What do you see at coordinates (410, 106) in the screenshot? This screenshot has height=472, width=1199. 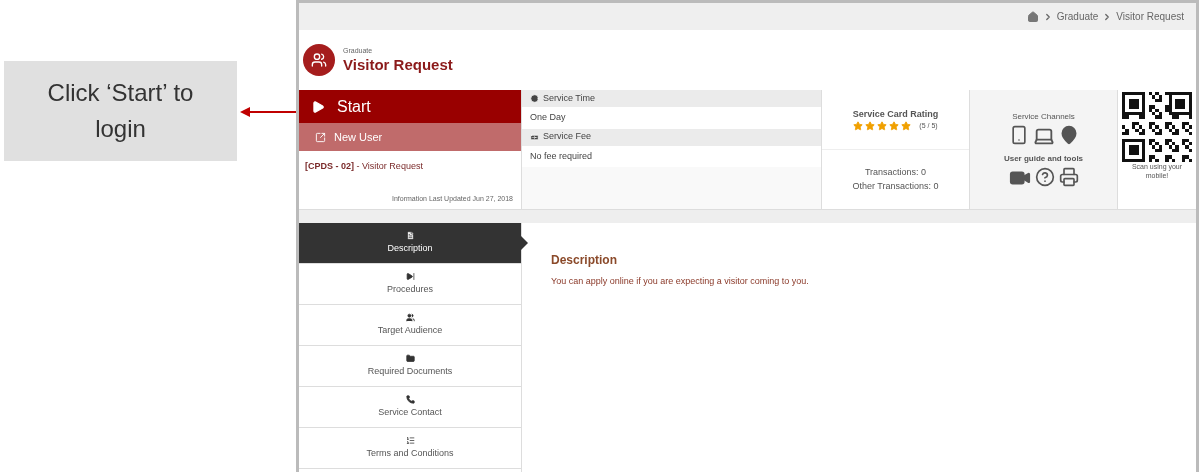 I see `start-button: Start` at bounding box center [410, 106].